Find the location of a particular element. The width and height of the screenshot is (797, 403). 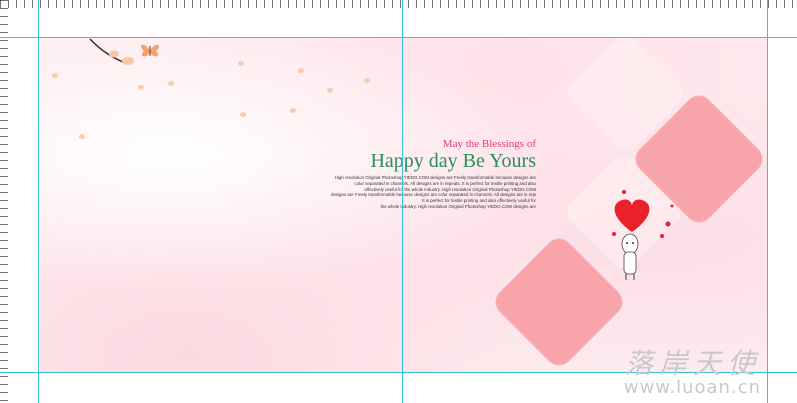

cartoon-character-icon is located at coordinates (643, 235).